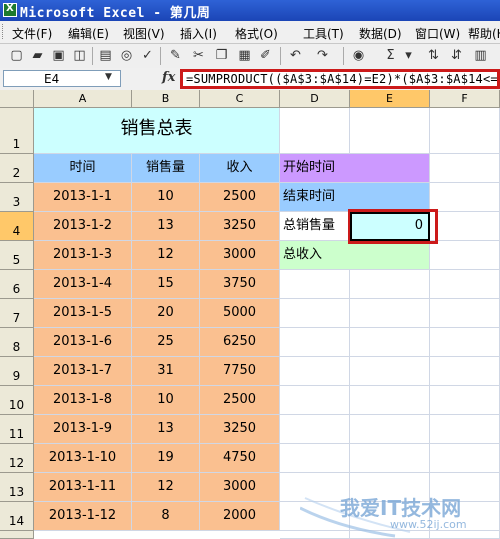 The height and width of the screenshot is (539, 500). What do you see at coordinates (240, 516) in the screenshot?
I see `data-cell-income: 2000` at bounding box center [240, 516].